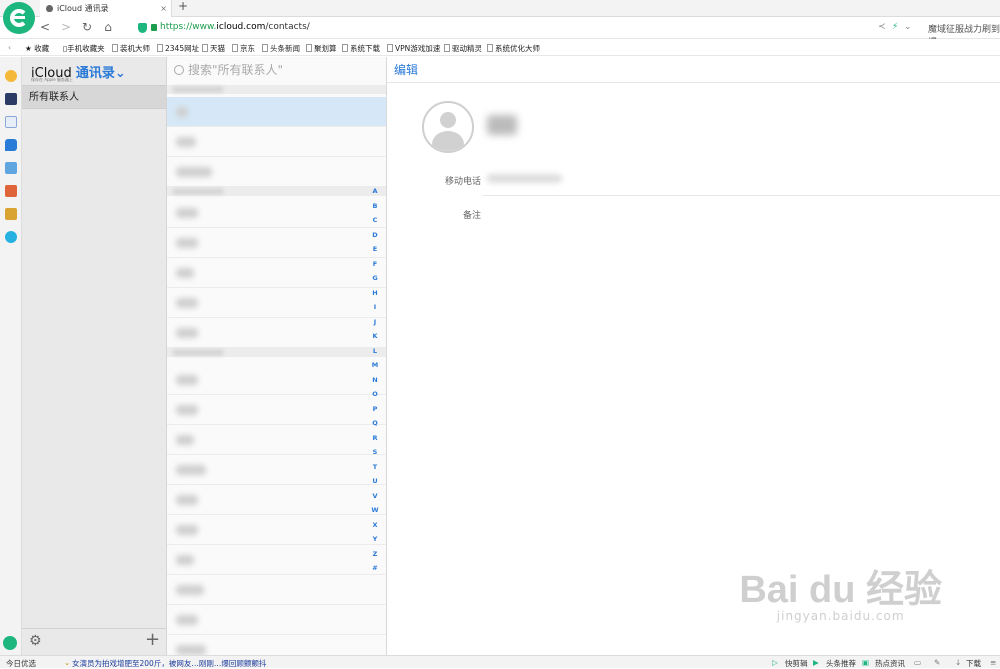 This screenshot has width=1000, height=669. What do you see at coordinates (84, 48) in the screenshot?
I see `bookmark-mobile: ▯手机收藏夹` at bounding box center [84, 48].